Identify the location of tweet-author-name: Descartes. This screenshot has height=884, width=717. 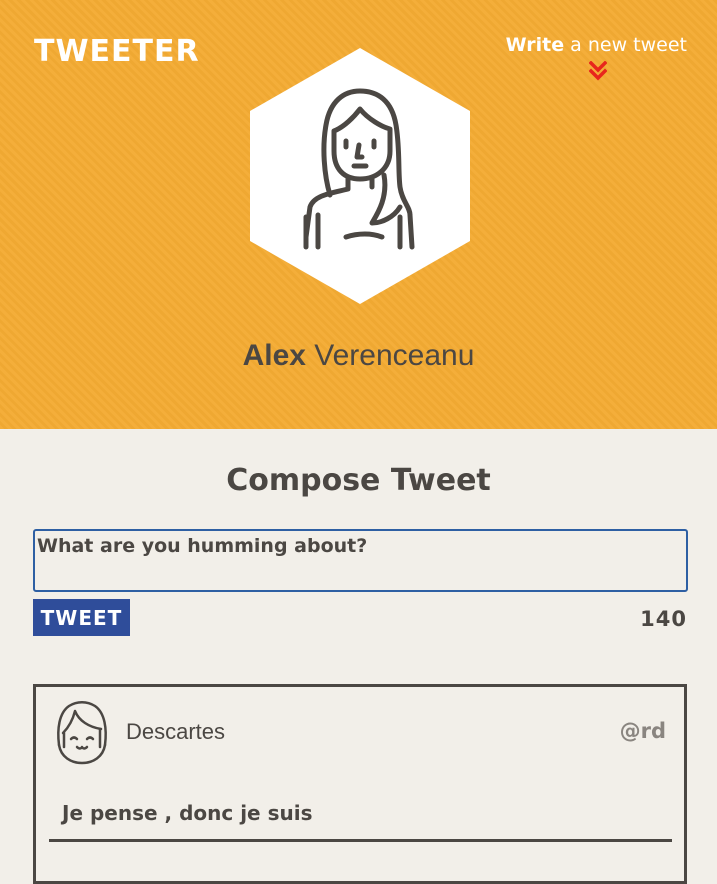
(175, 732).